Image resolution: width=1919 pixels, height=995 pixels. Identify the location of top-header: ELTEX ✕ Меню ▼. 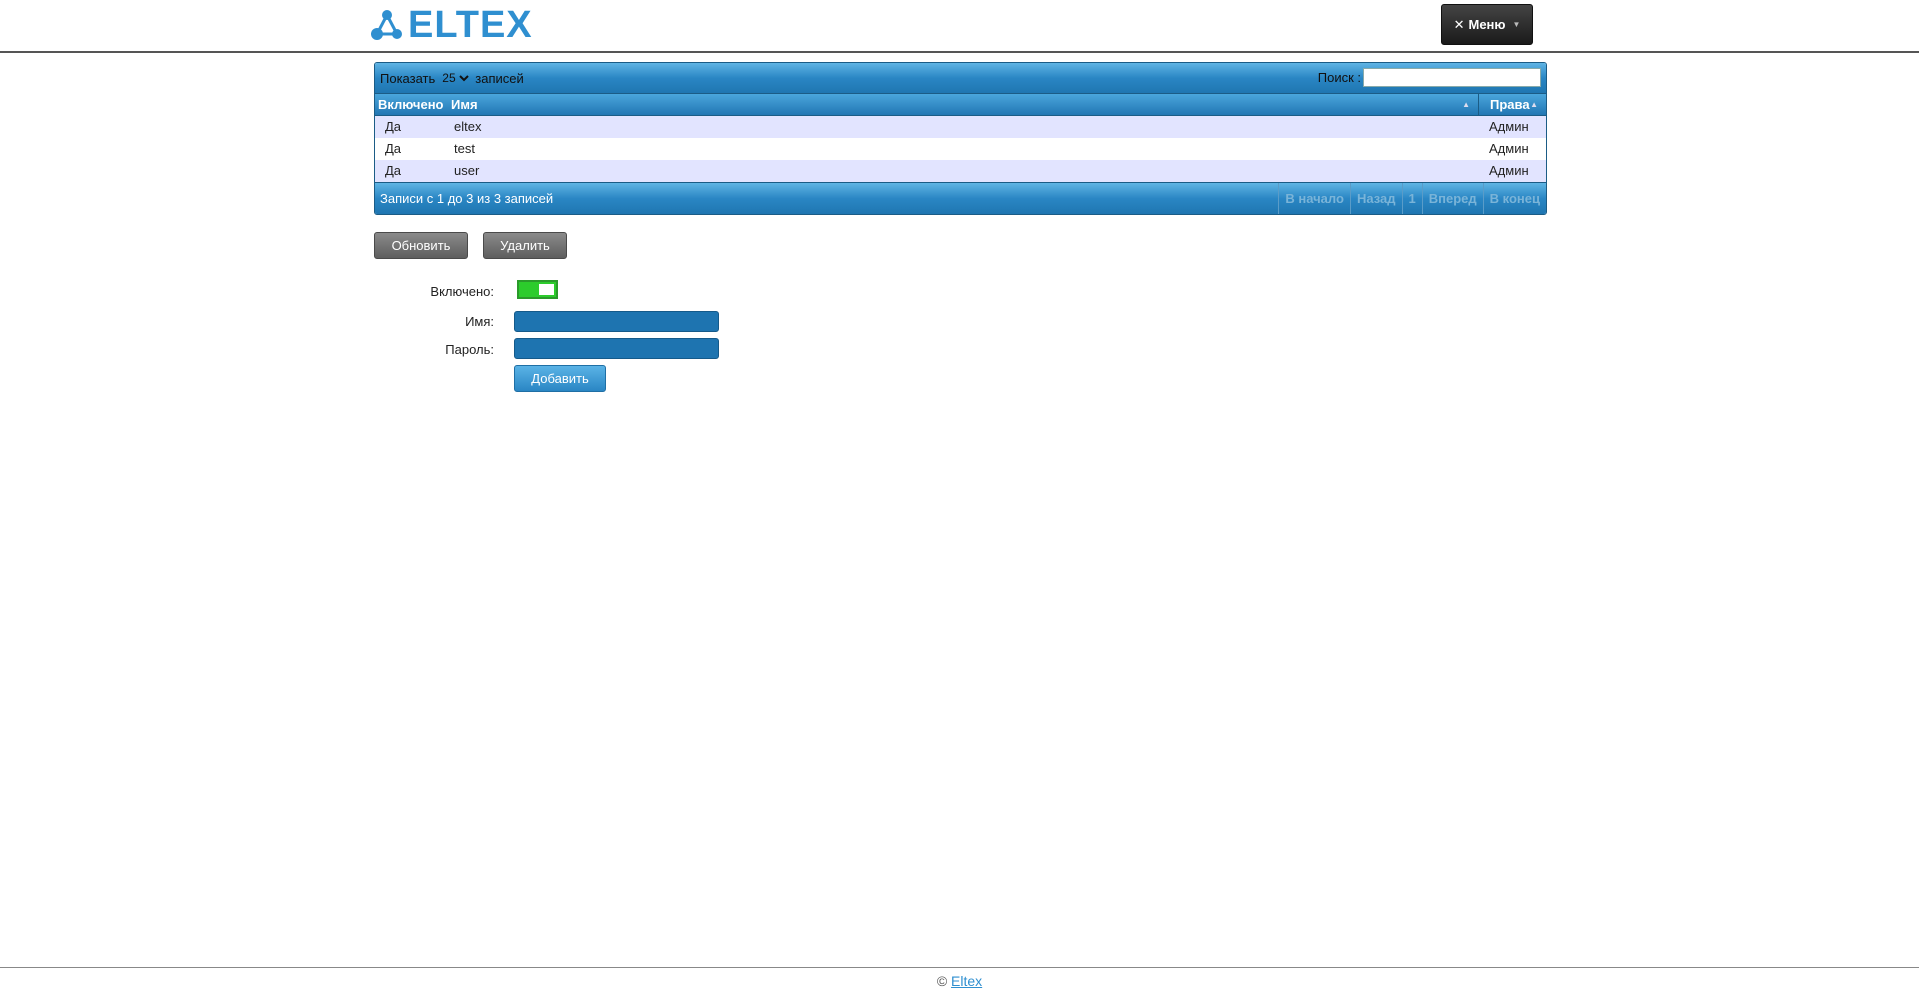
(959, 26).